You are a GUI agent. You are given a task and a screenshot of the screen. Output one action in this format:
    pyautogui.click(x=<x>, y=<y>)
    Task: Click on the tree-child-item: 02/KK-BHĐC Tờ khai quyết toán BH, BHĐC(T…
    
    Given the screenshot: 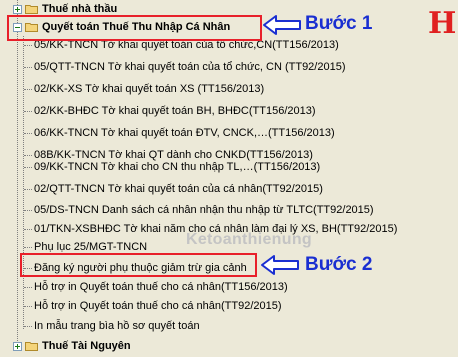 What is the action you would take?
    pyautogui.click(x=220, y=111)
    